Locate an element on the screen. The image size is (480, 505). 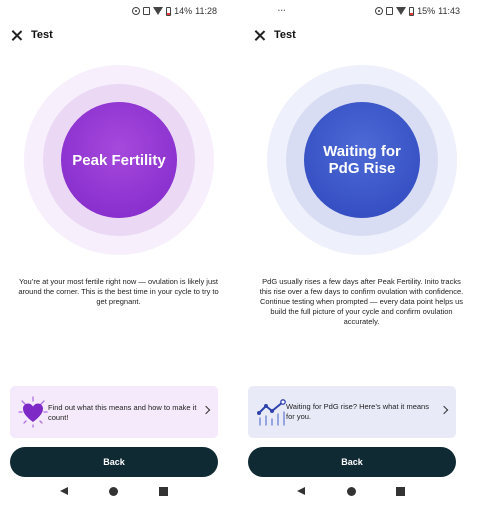
phase-indicator: Waiting for PdG Rise is located at coordinates (362, 160).